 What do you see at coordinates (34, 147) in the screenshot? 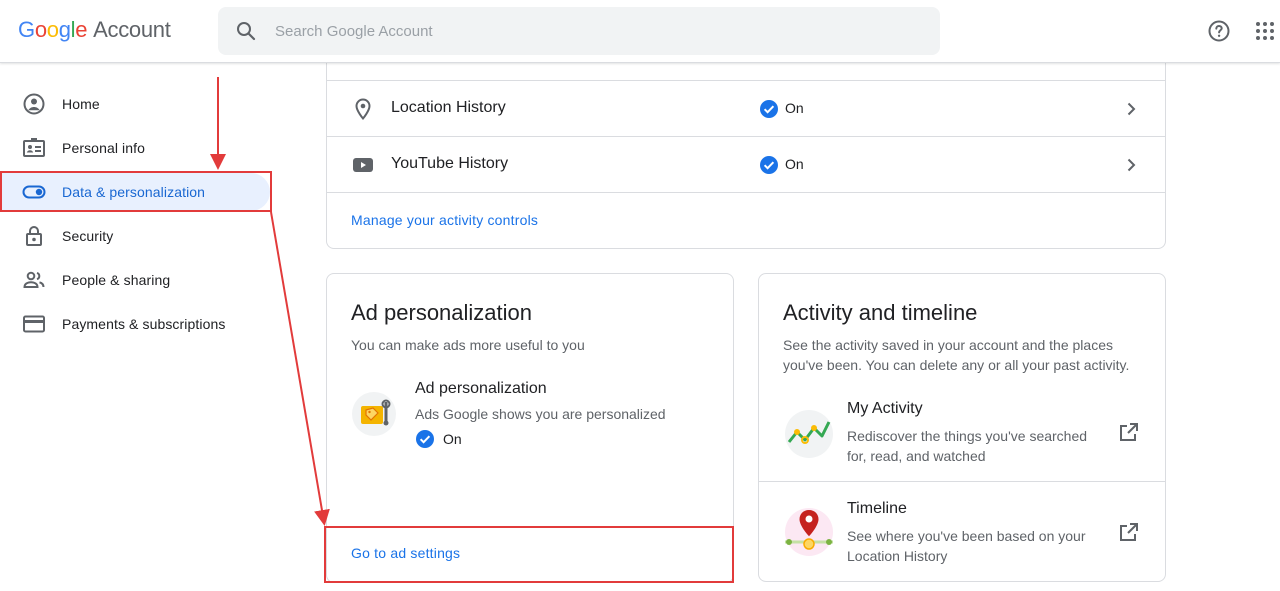
I see `id-card-icon` at bounding box center [34, 147].